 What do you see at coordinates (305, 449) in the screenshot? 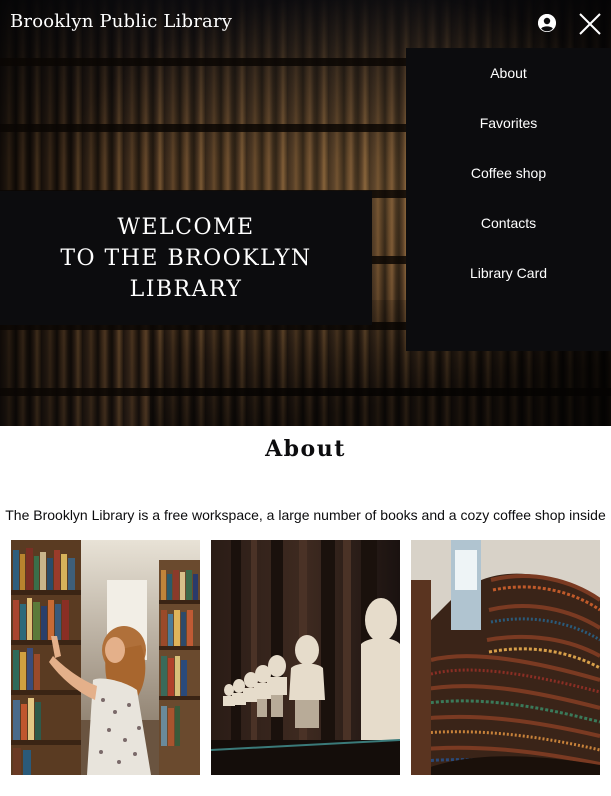
I see `about-title: About` at bounding box center [305, 449].